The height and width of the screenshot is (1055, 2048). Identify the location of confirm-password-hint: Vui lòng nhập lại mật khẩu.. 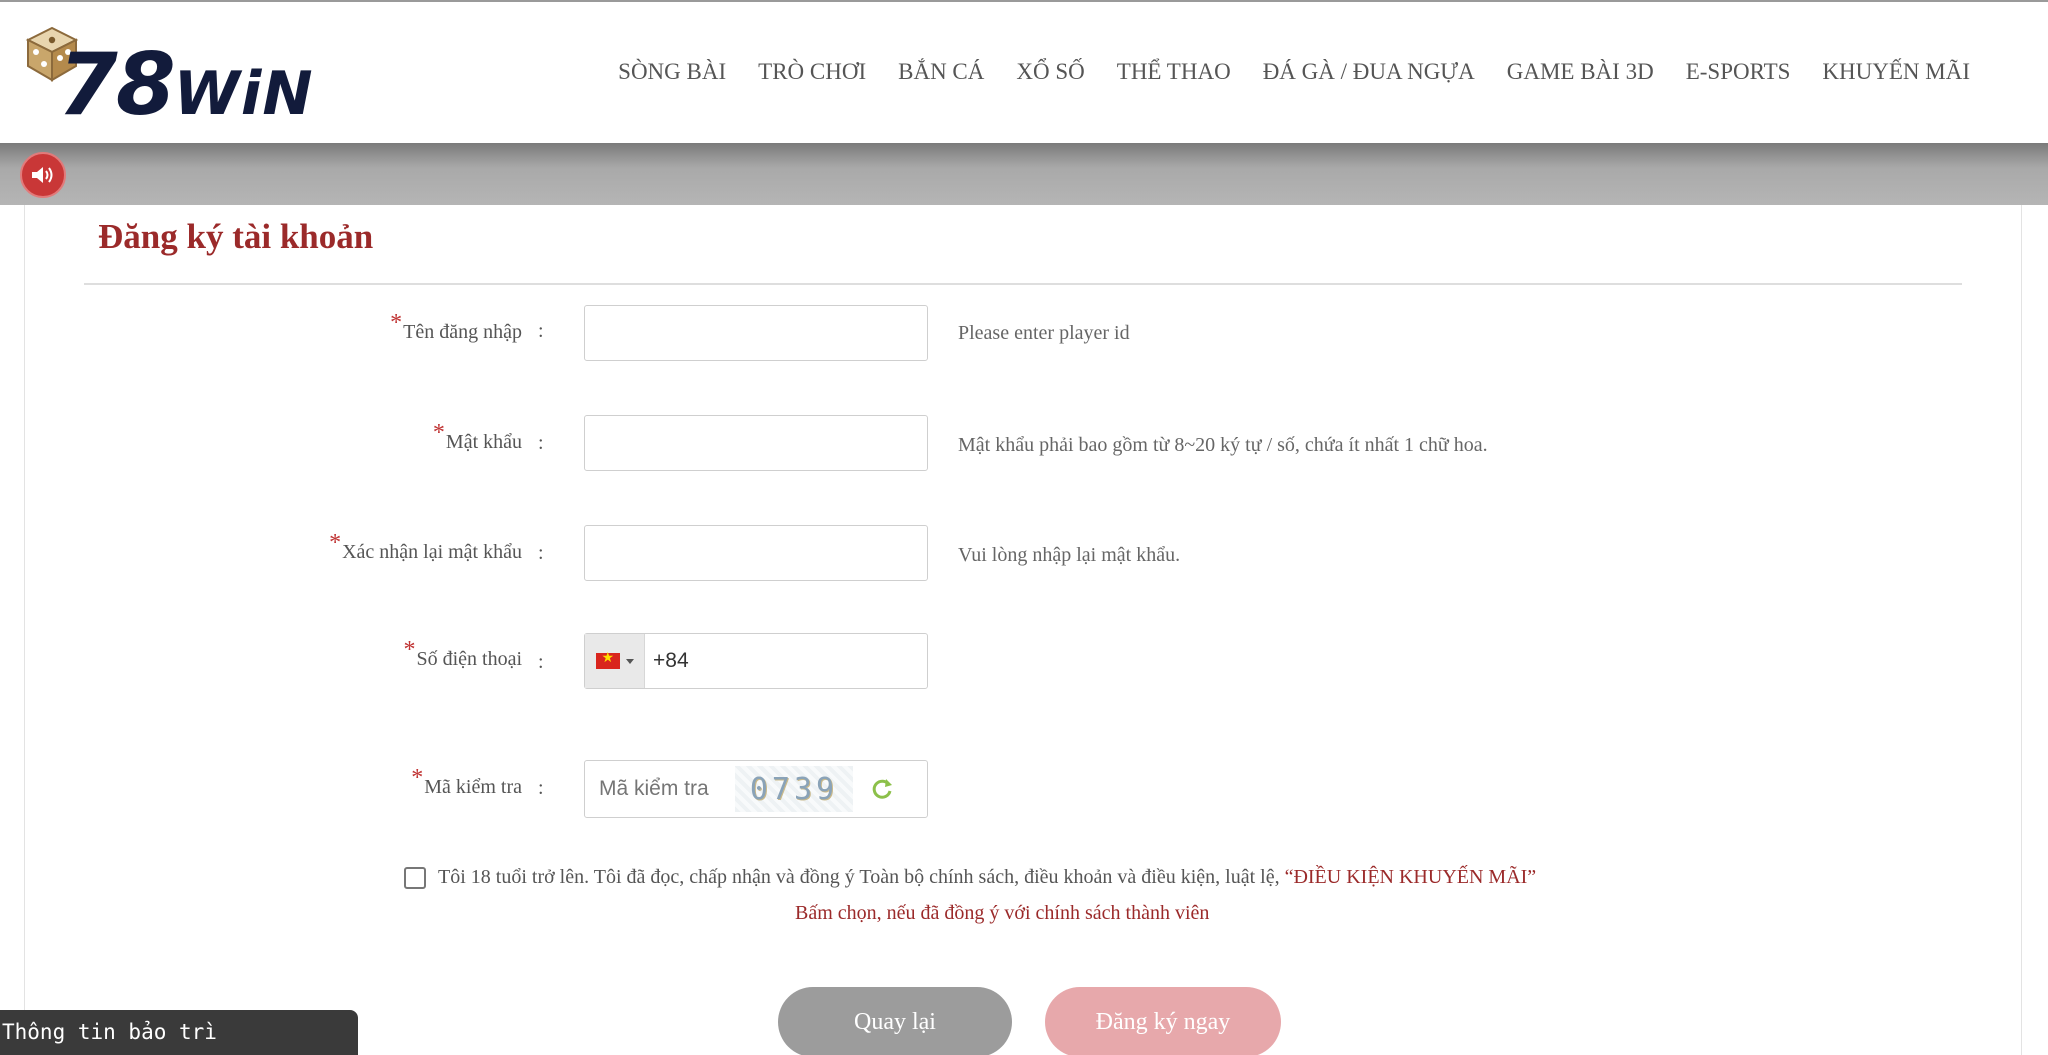
(1069, 555).